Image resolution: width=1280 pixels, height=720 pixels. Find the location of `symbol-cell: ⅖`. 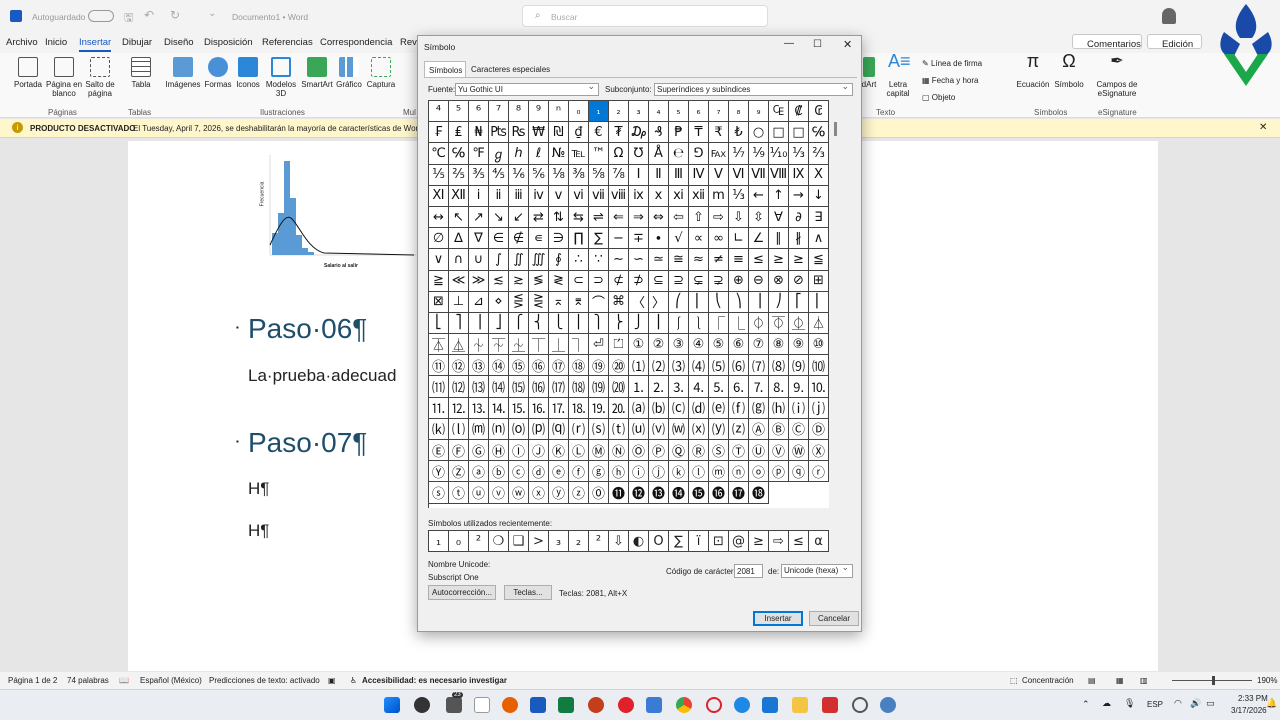

symbol-cell: ⅖ is located at coordinates (459, 175).